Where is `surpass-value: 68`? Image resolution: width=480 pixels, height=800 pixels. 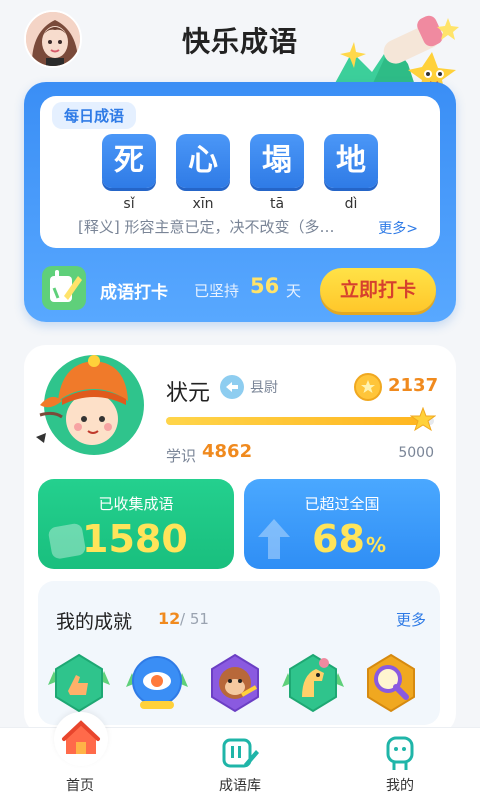
surpass-value: 68 is located at coordinates (338, 539).